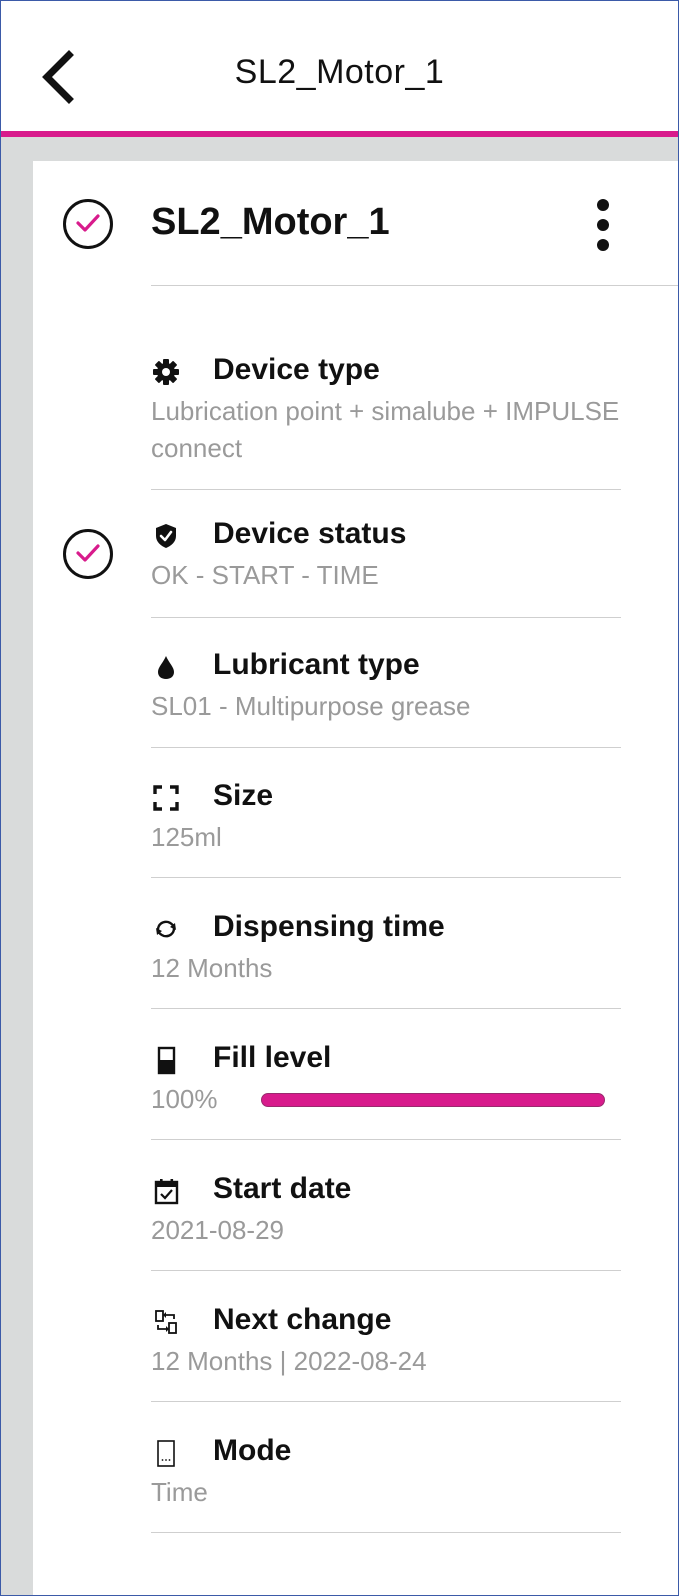  Describe the element at coordinates (282, 1188) in the screenshot. I see `start-date-label: Start date` at that location.